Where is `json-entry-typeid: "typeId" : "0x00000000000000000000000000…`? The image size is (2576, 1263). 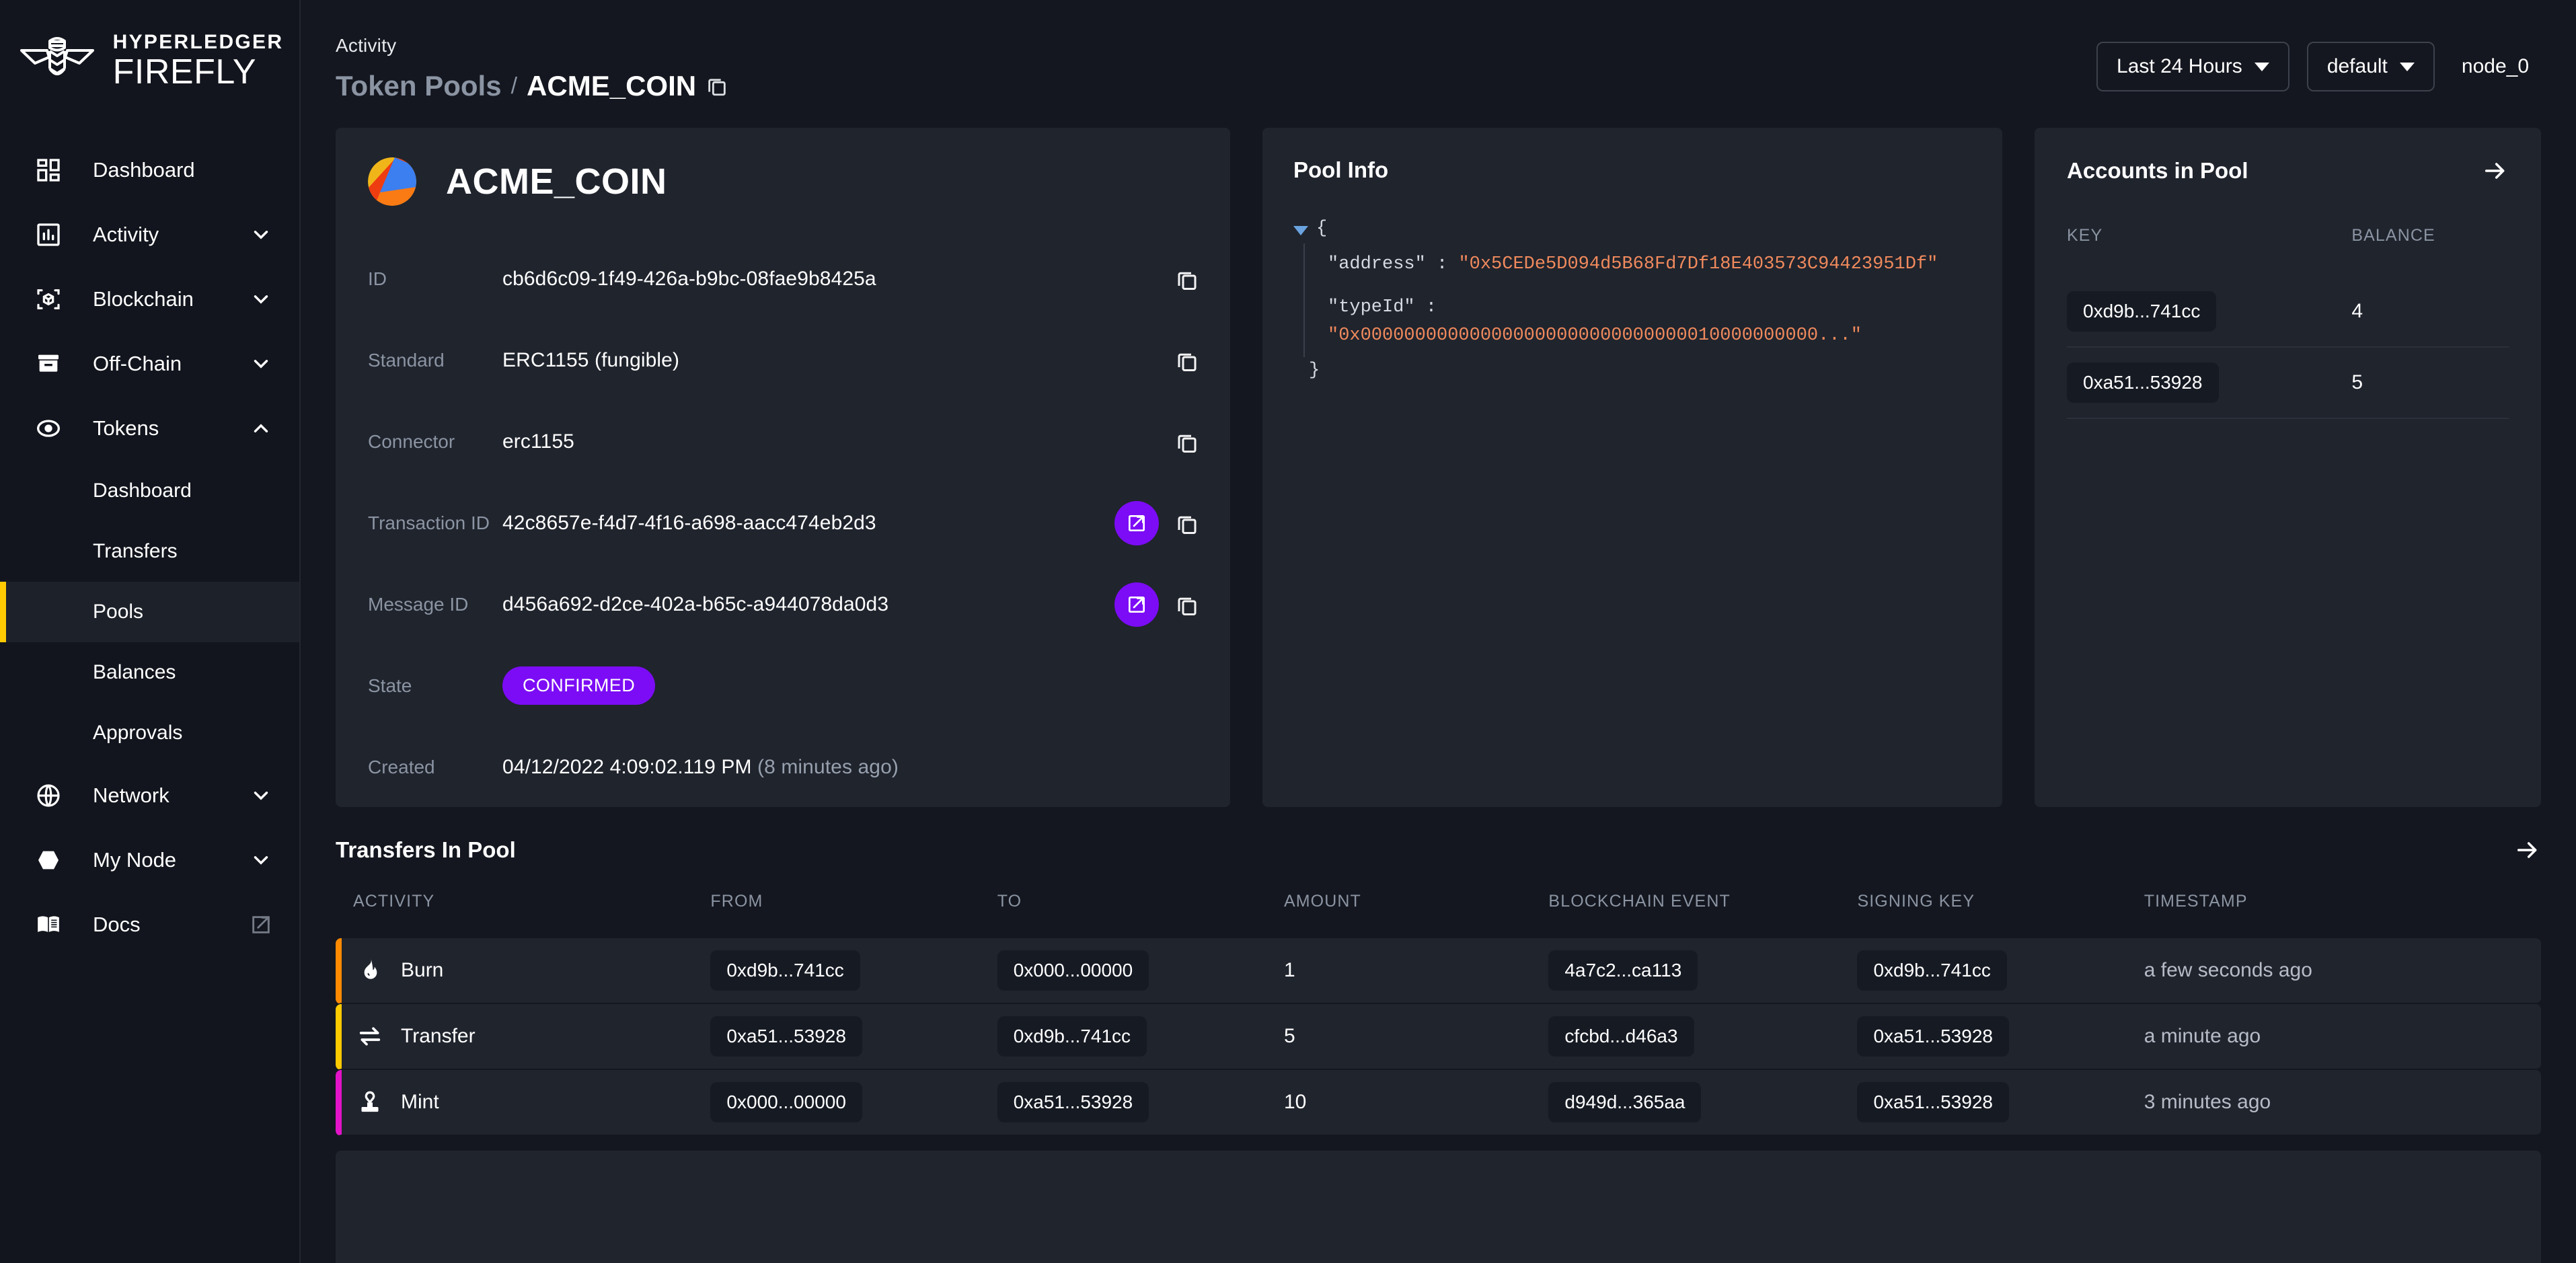
json-entry-typeid: "typeId" : "0x00000000000000000000000000… is located at coordinates (1649, 322).